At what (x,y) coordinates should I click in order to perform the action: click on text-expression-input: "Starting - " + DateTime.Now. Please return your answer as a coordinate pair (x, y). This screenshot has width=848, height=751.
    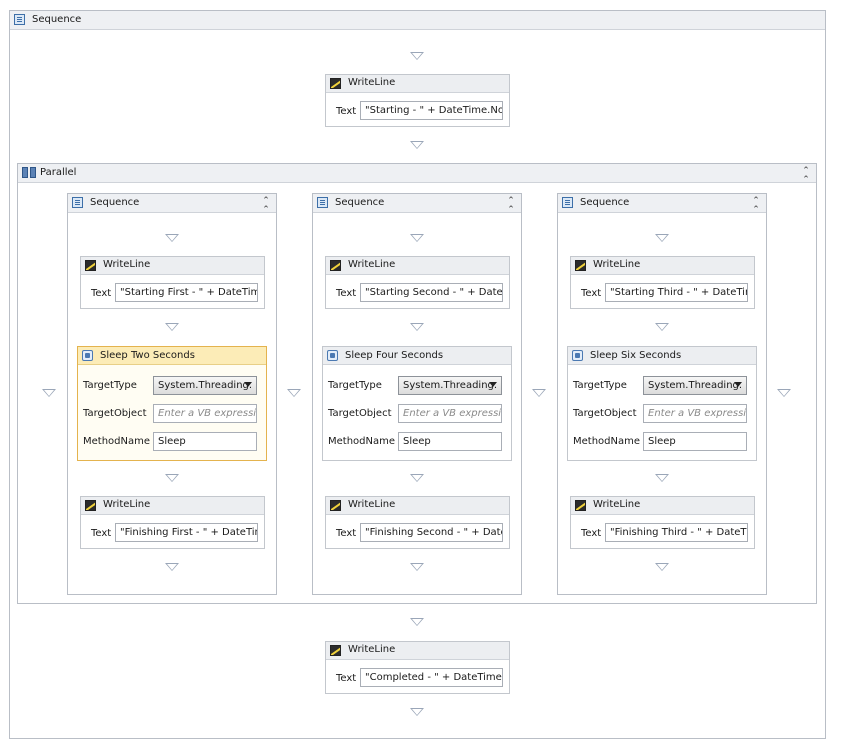
    Looking at the image, I should click on (431, 110).